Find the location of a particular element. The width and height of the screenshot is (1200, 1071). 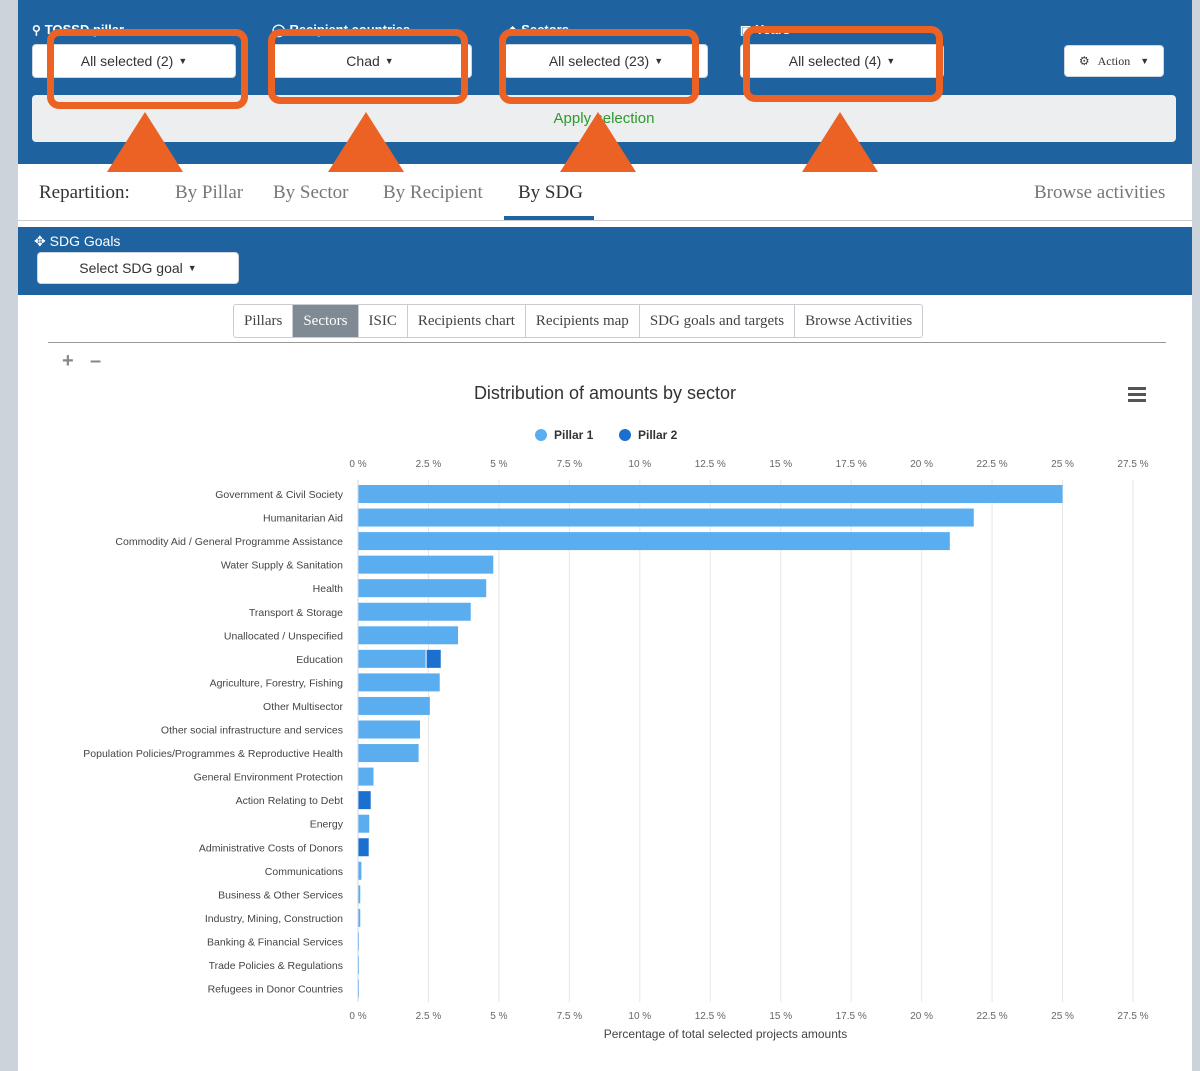

zoom-out-icon: – is located at coordinates (95, 361).